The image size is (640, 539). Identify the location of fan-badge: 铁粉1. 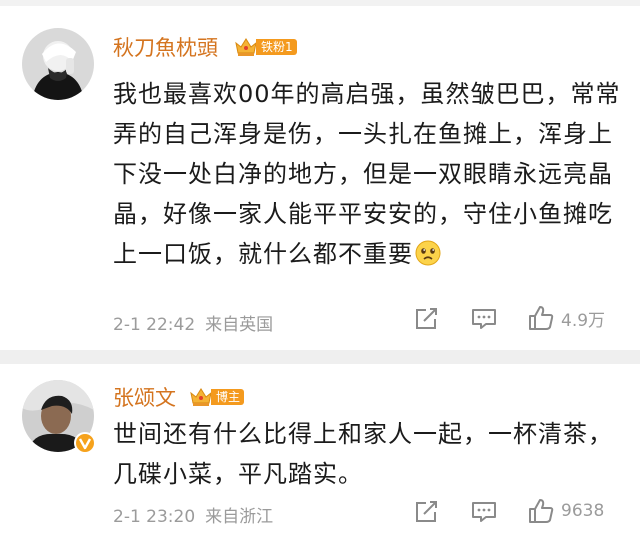
(265, 47).